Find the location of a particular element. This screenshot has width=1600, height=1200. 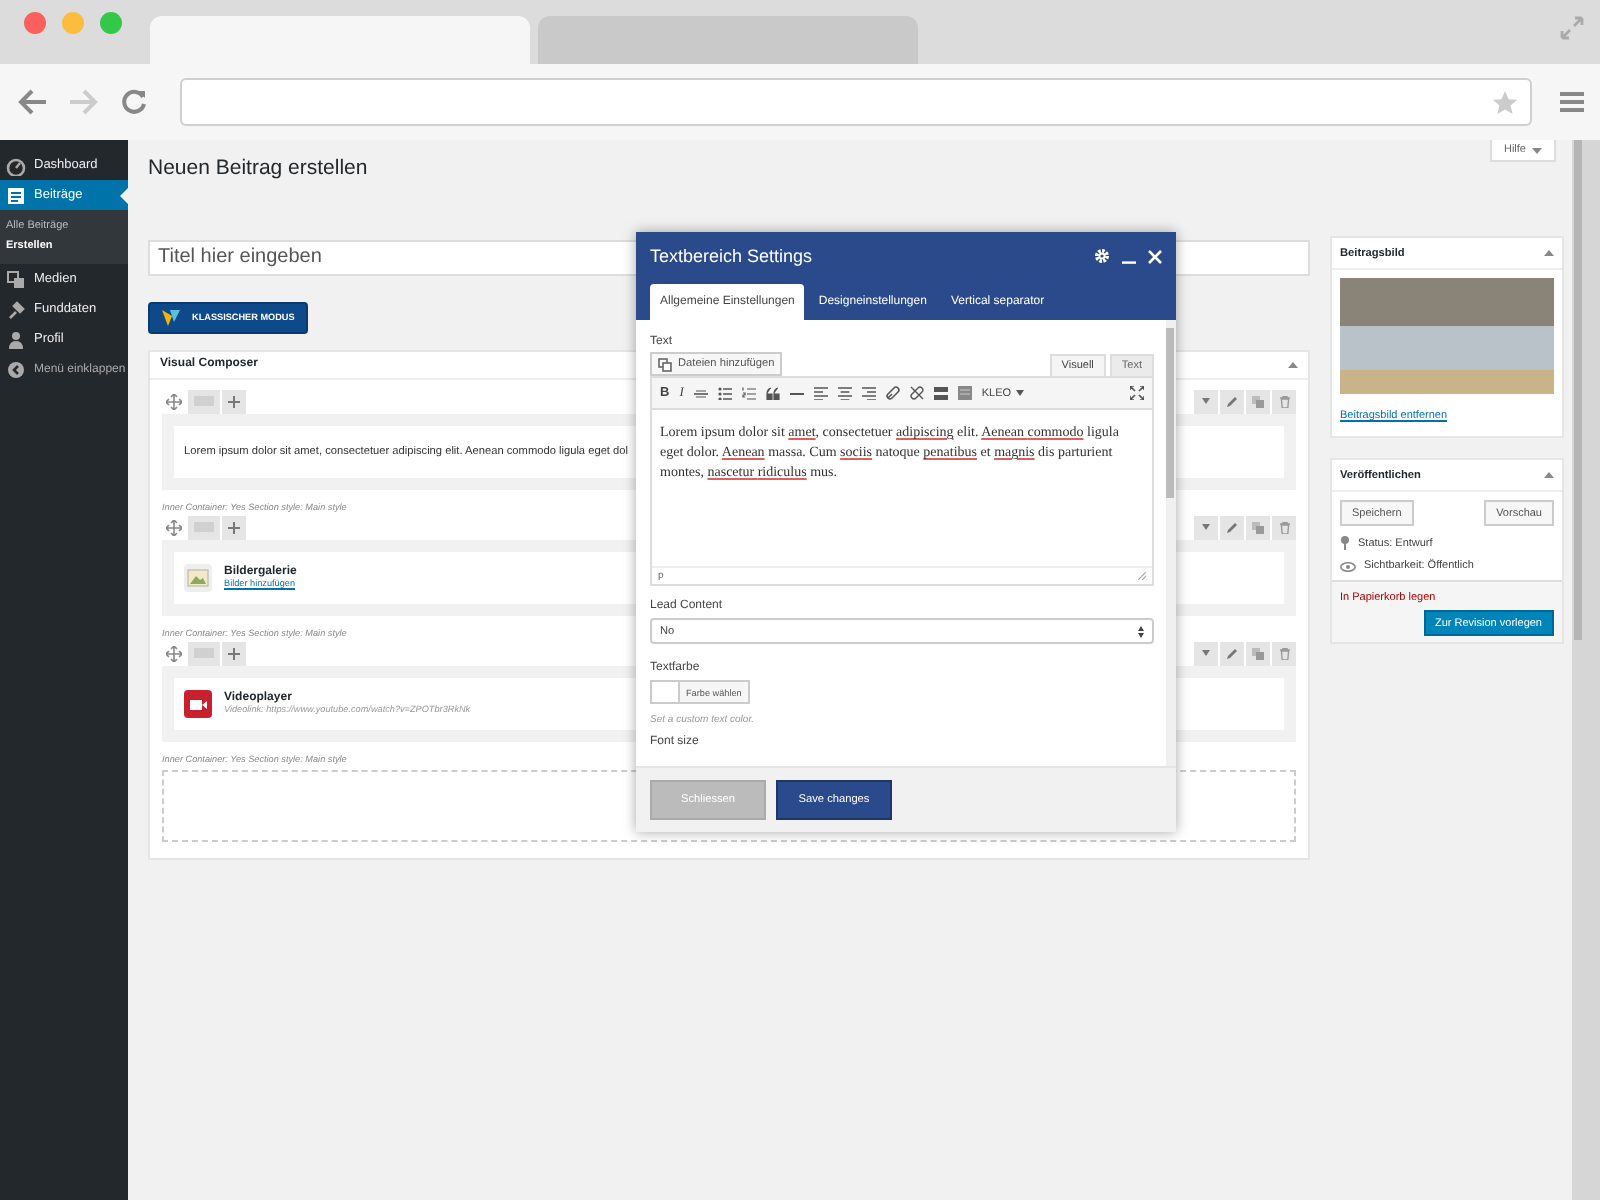

dialog-title: Textbereich Settings is located at coordinates (731, 256).